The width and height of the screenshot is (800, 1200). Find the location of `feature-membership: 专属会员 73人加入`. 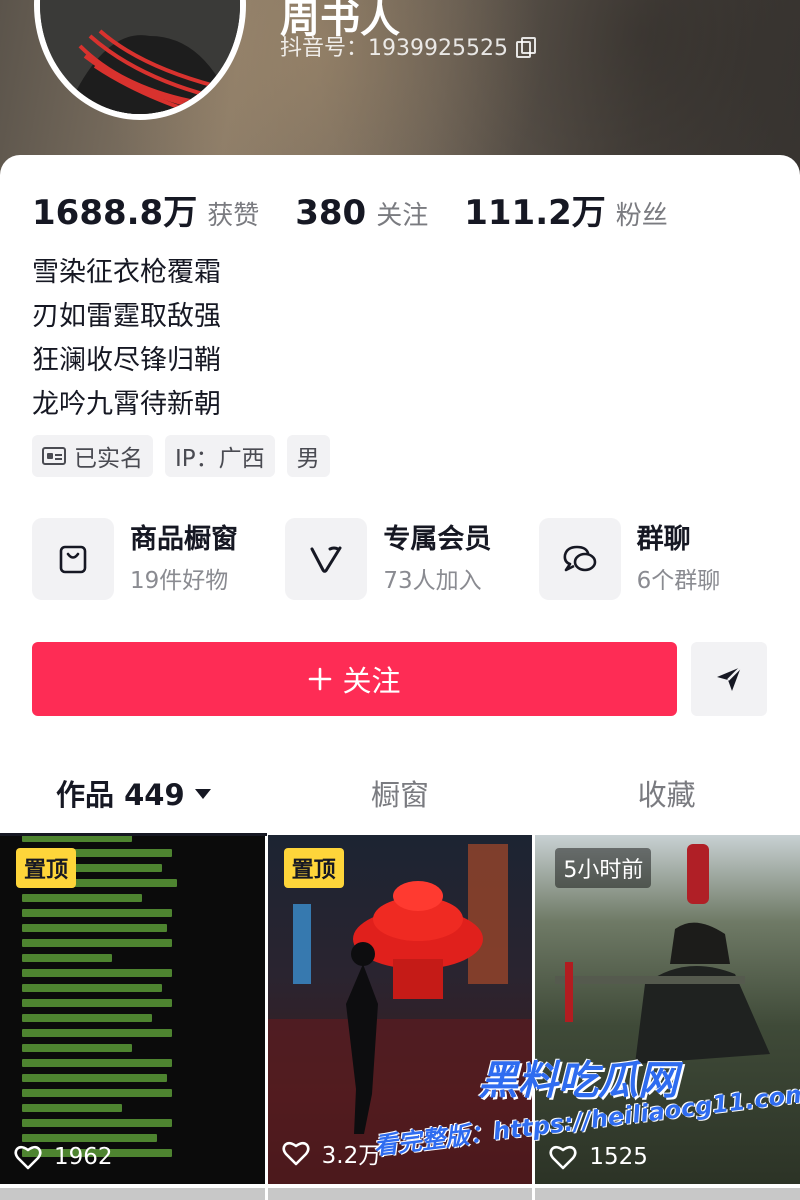

feature-membership: 专属会员 73人加入 is located at coordinates (411, 560).